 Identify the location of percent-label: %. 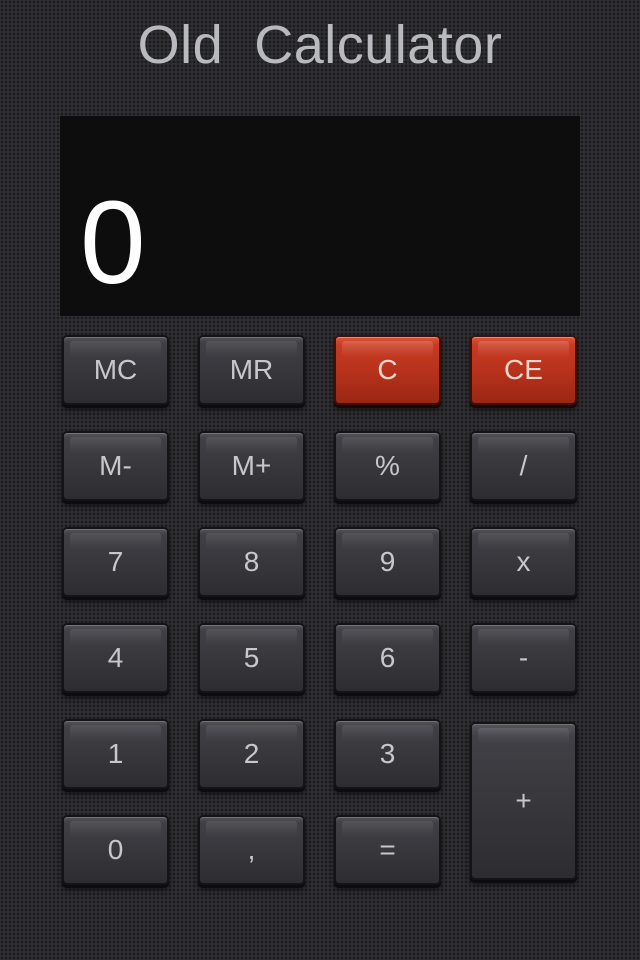
(387, 465).